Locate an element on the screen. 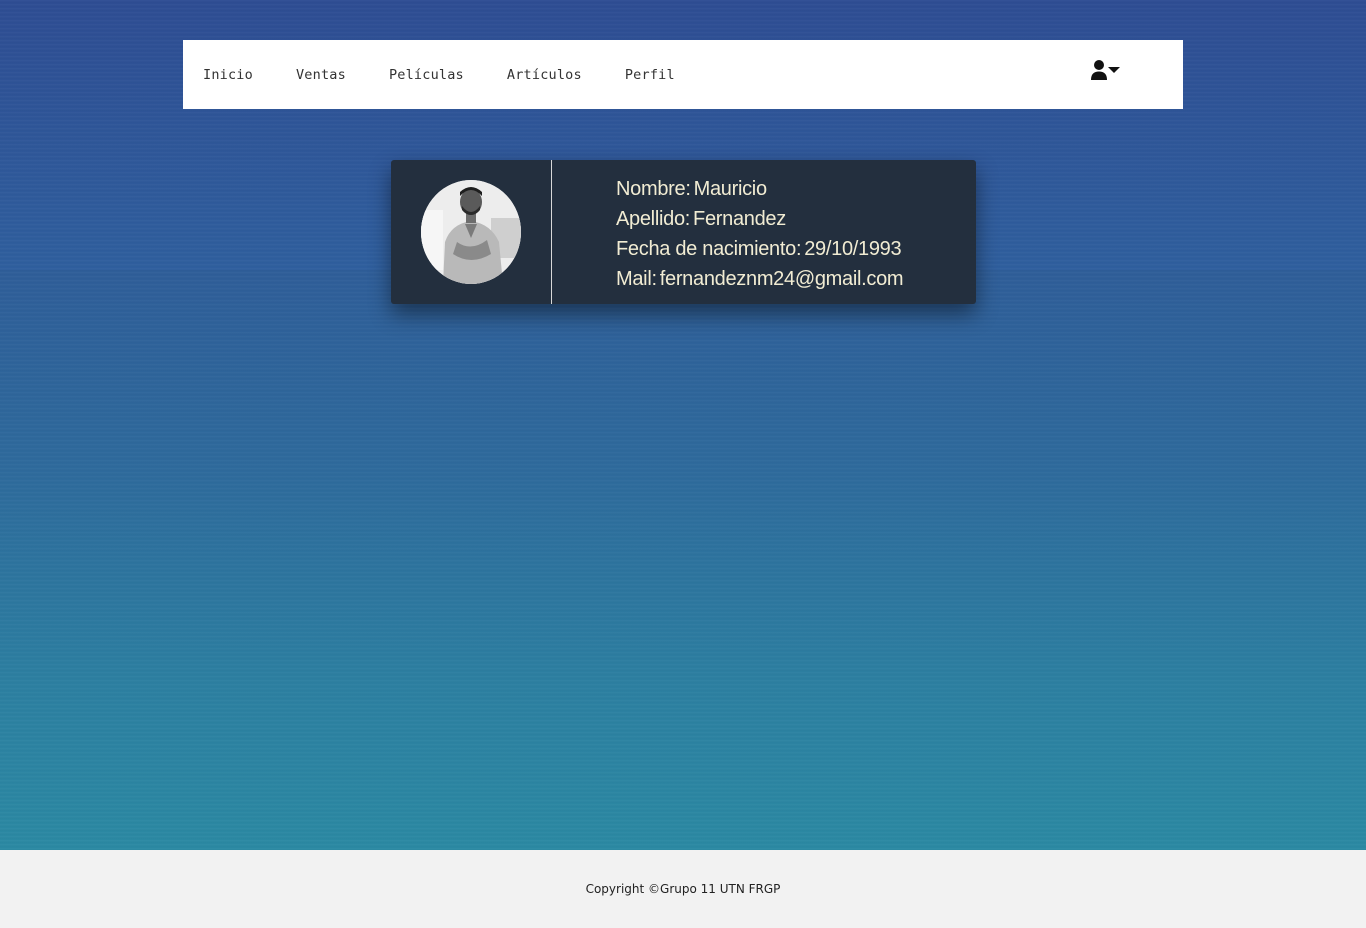  card-divider is located at coordinates (551, 232).